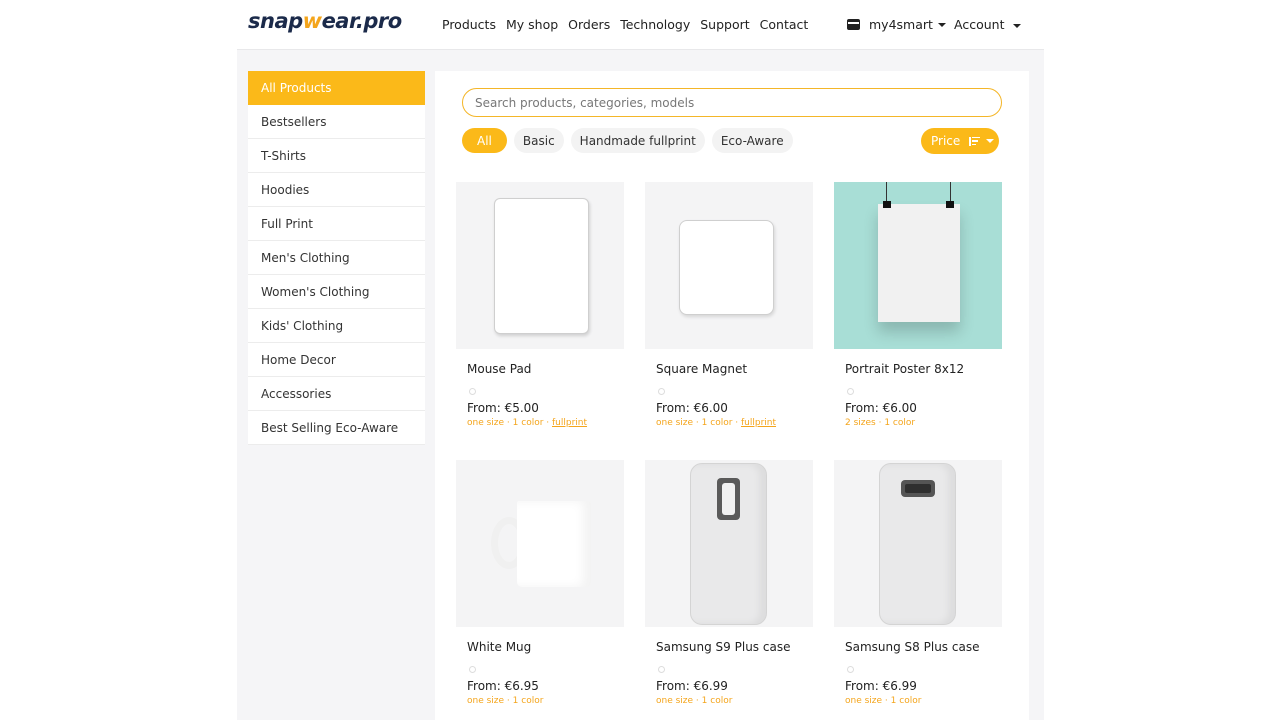 This screenshot has height=720, width=1280. I want to click on nav-products: Products, so click(469, 24).